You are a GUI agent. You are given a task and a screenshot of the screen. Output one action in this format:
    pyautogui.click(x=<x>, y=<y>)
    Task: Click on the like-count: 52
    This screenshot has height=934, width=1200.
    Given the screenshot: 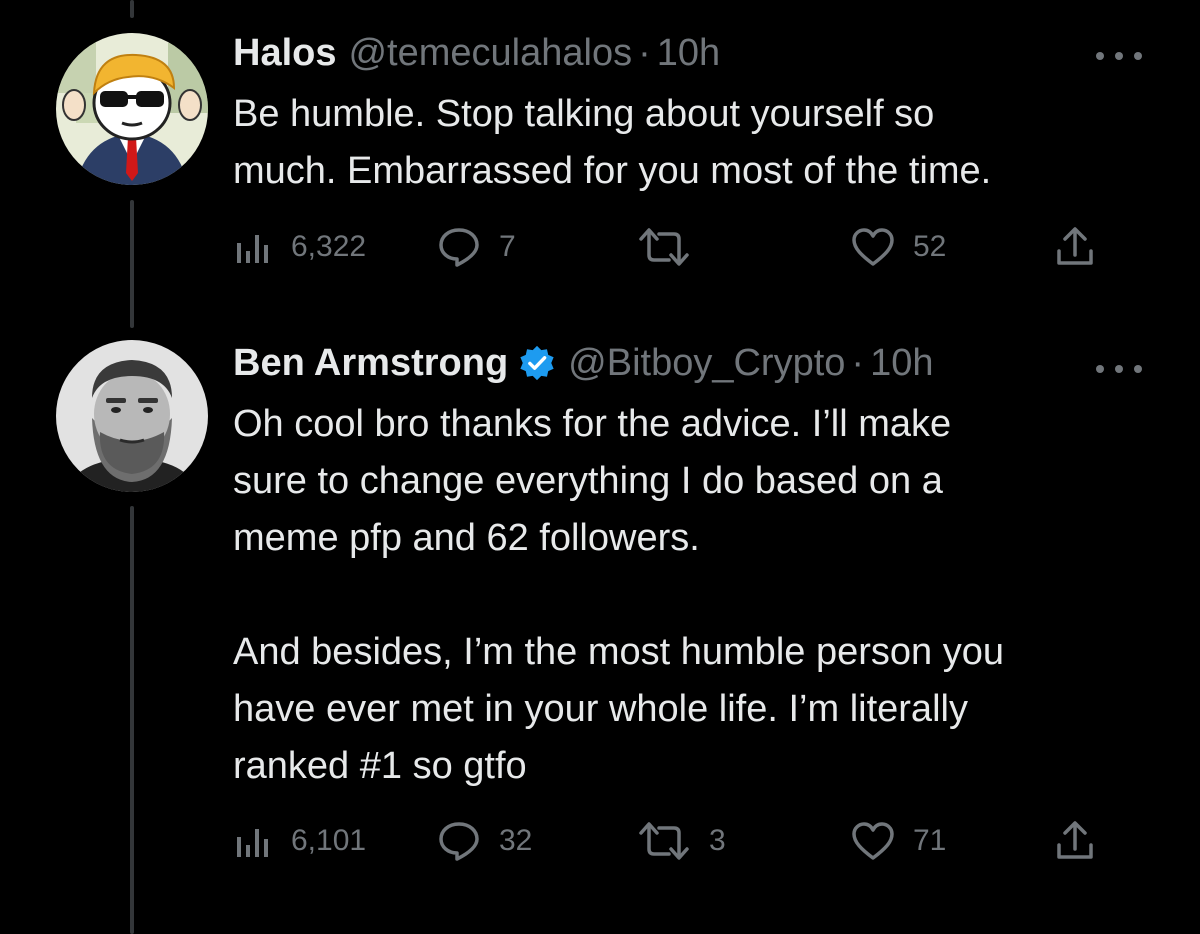 What is the action you would take?
    pyautogui.click(x=930, y=246)
    